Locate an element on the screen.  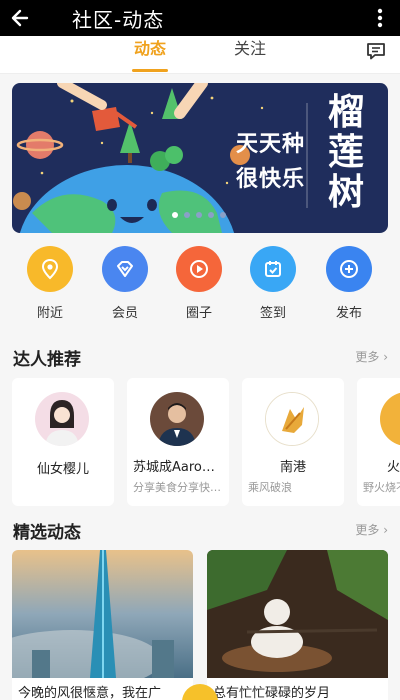
section-title: 达人推荐 is located at coordinates (47, 360).